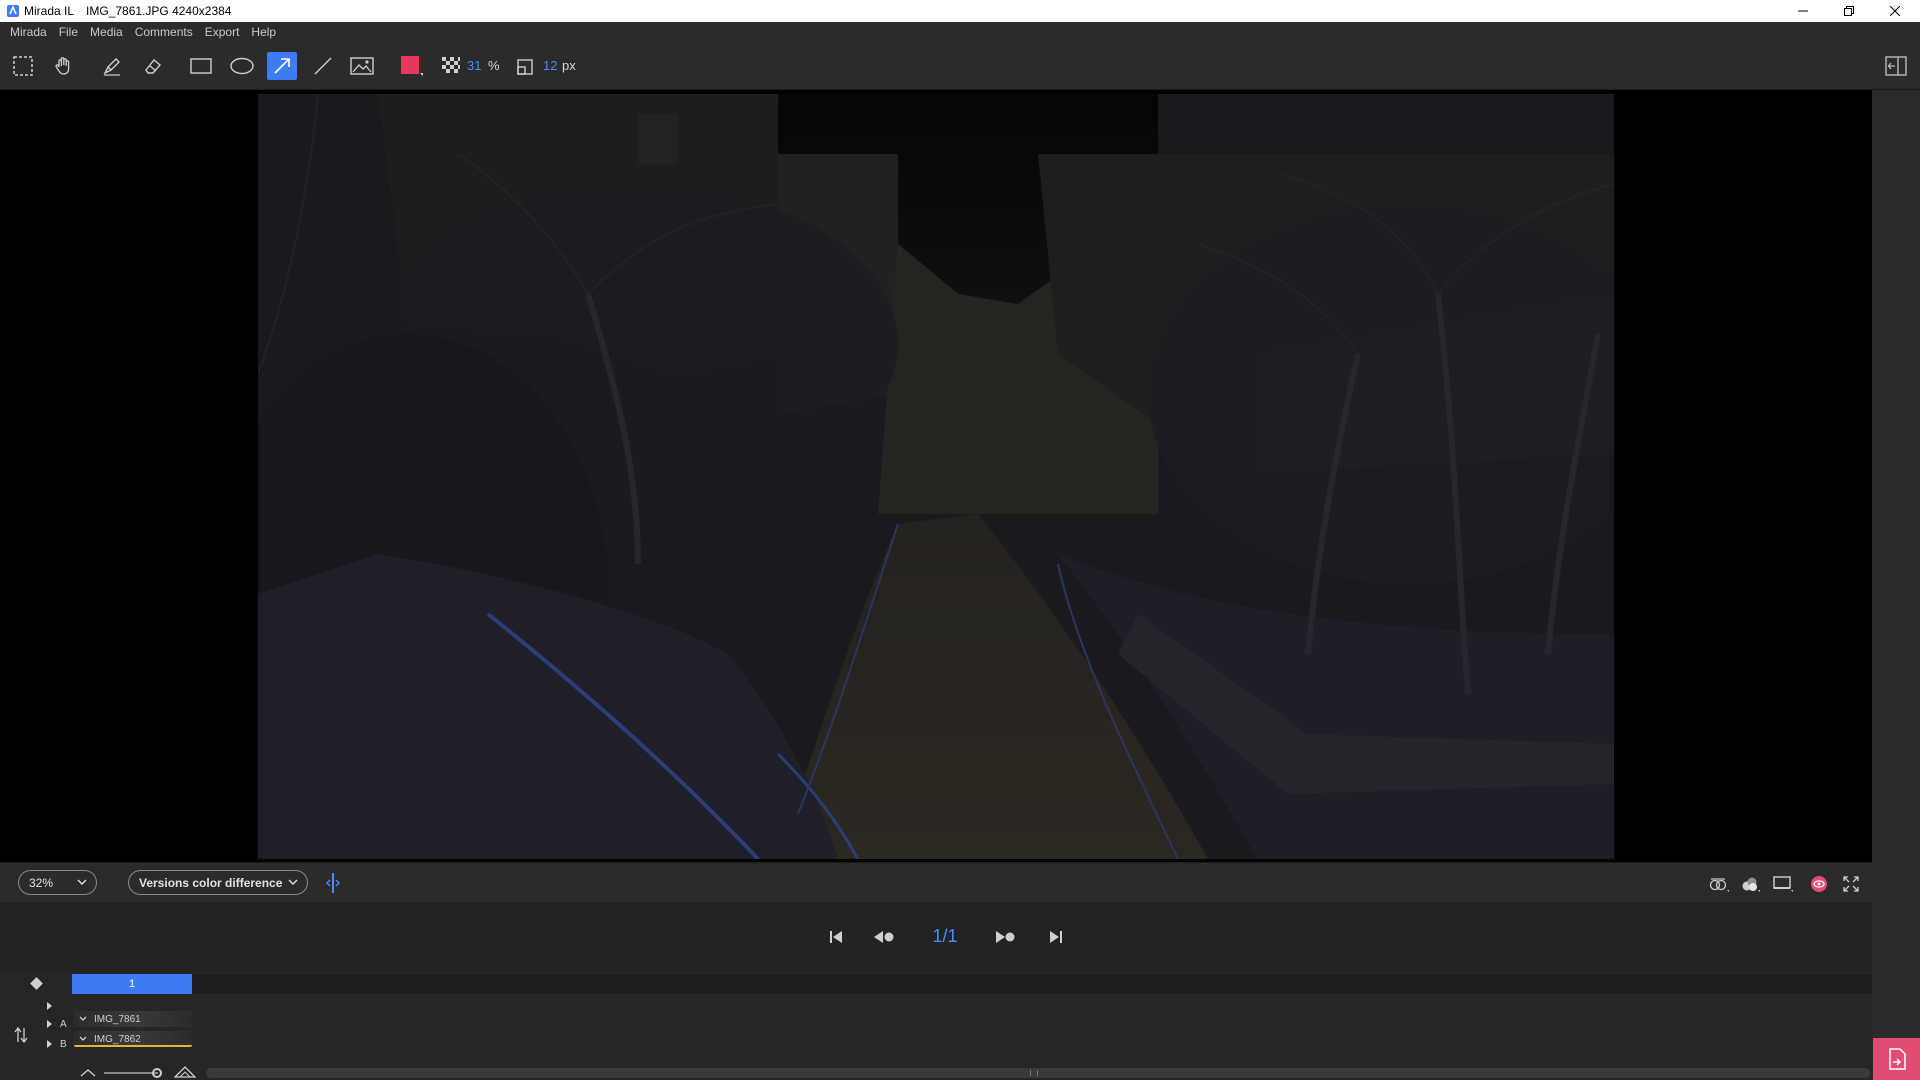  Describe the element at coordinates (550, 65) in the screenshot. I see `size-value: 12` at that location.